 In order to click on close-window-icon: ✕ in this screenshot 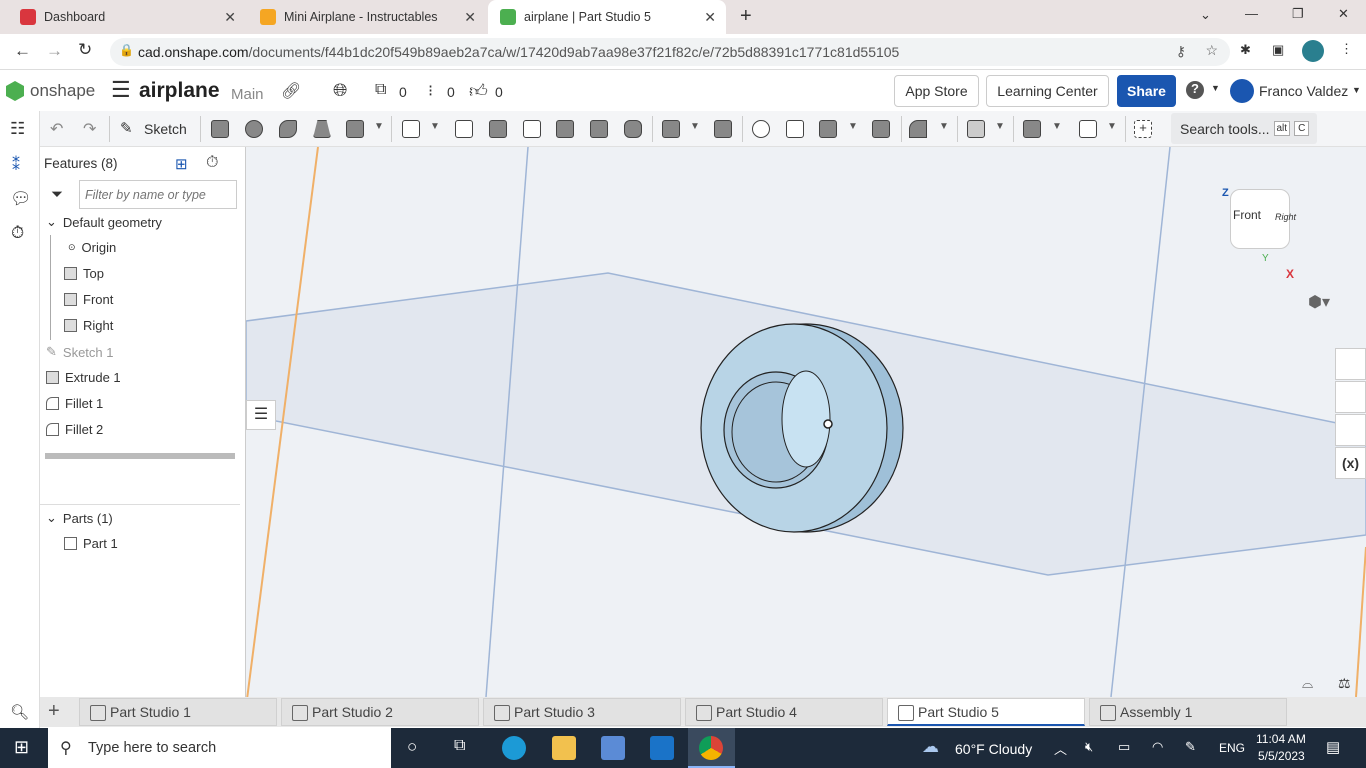, I will do `click(1343, 14)`.